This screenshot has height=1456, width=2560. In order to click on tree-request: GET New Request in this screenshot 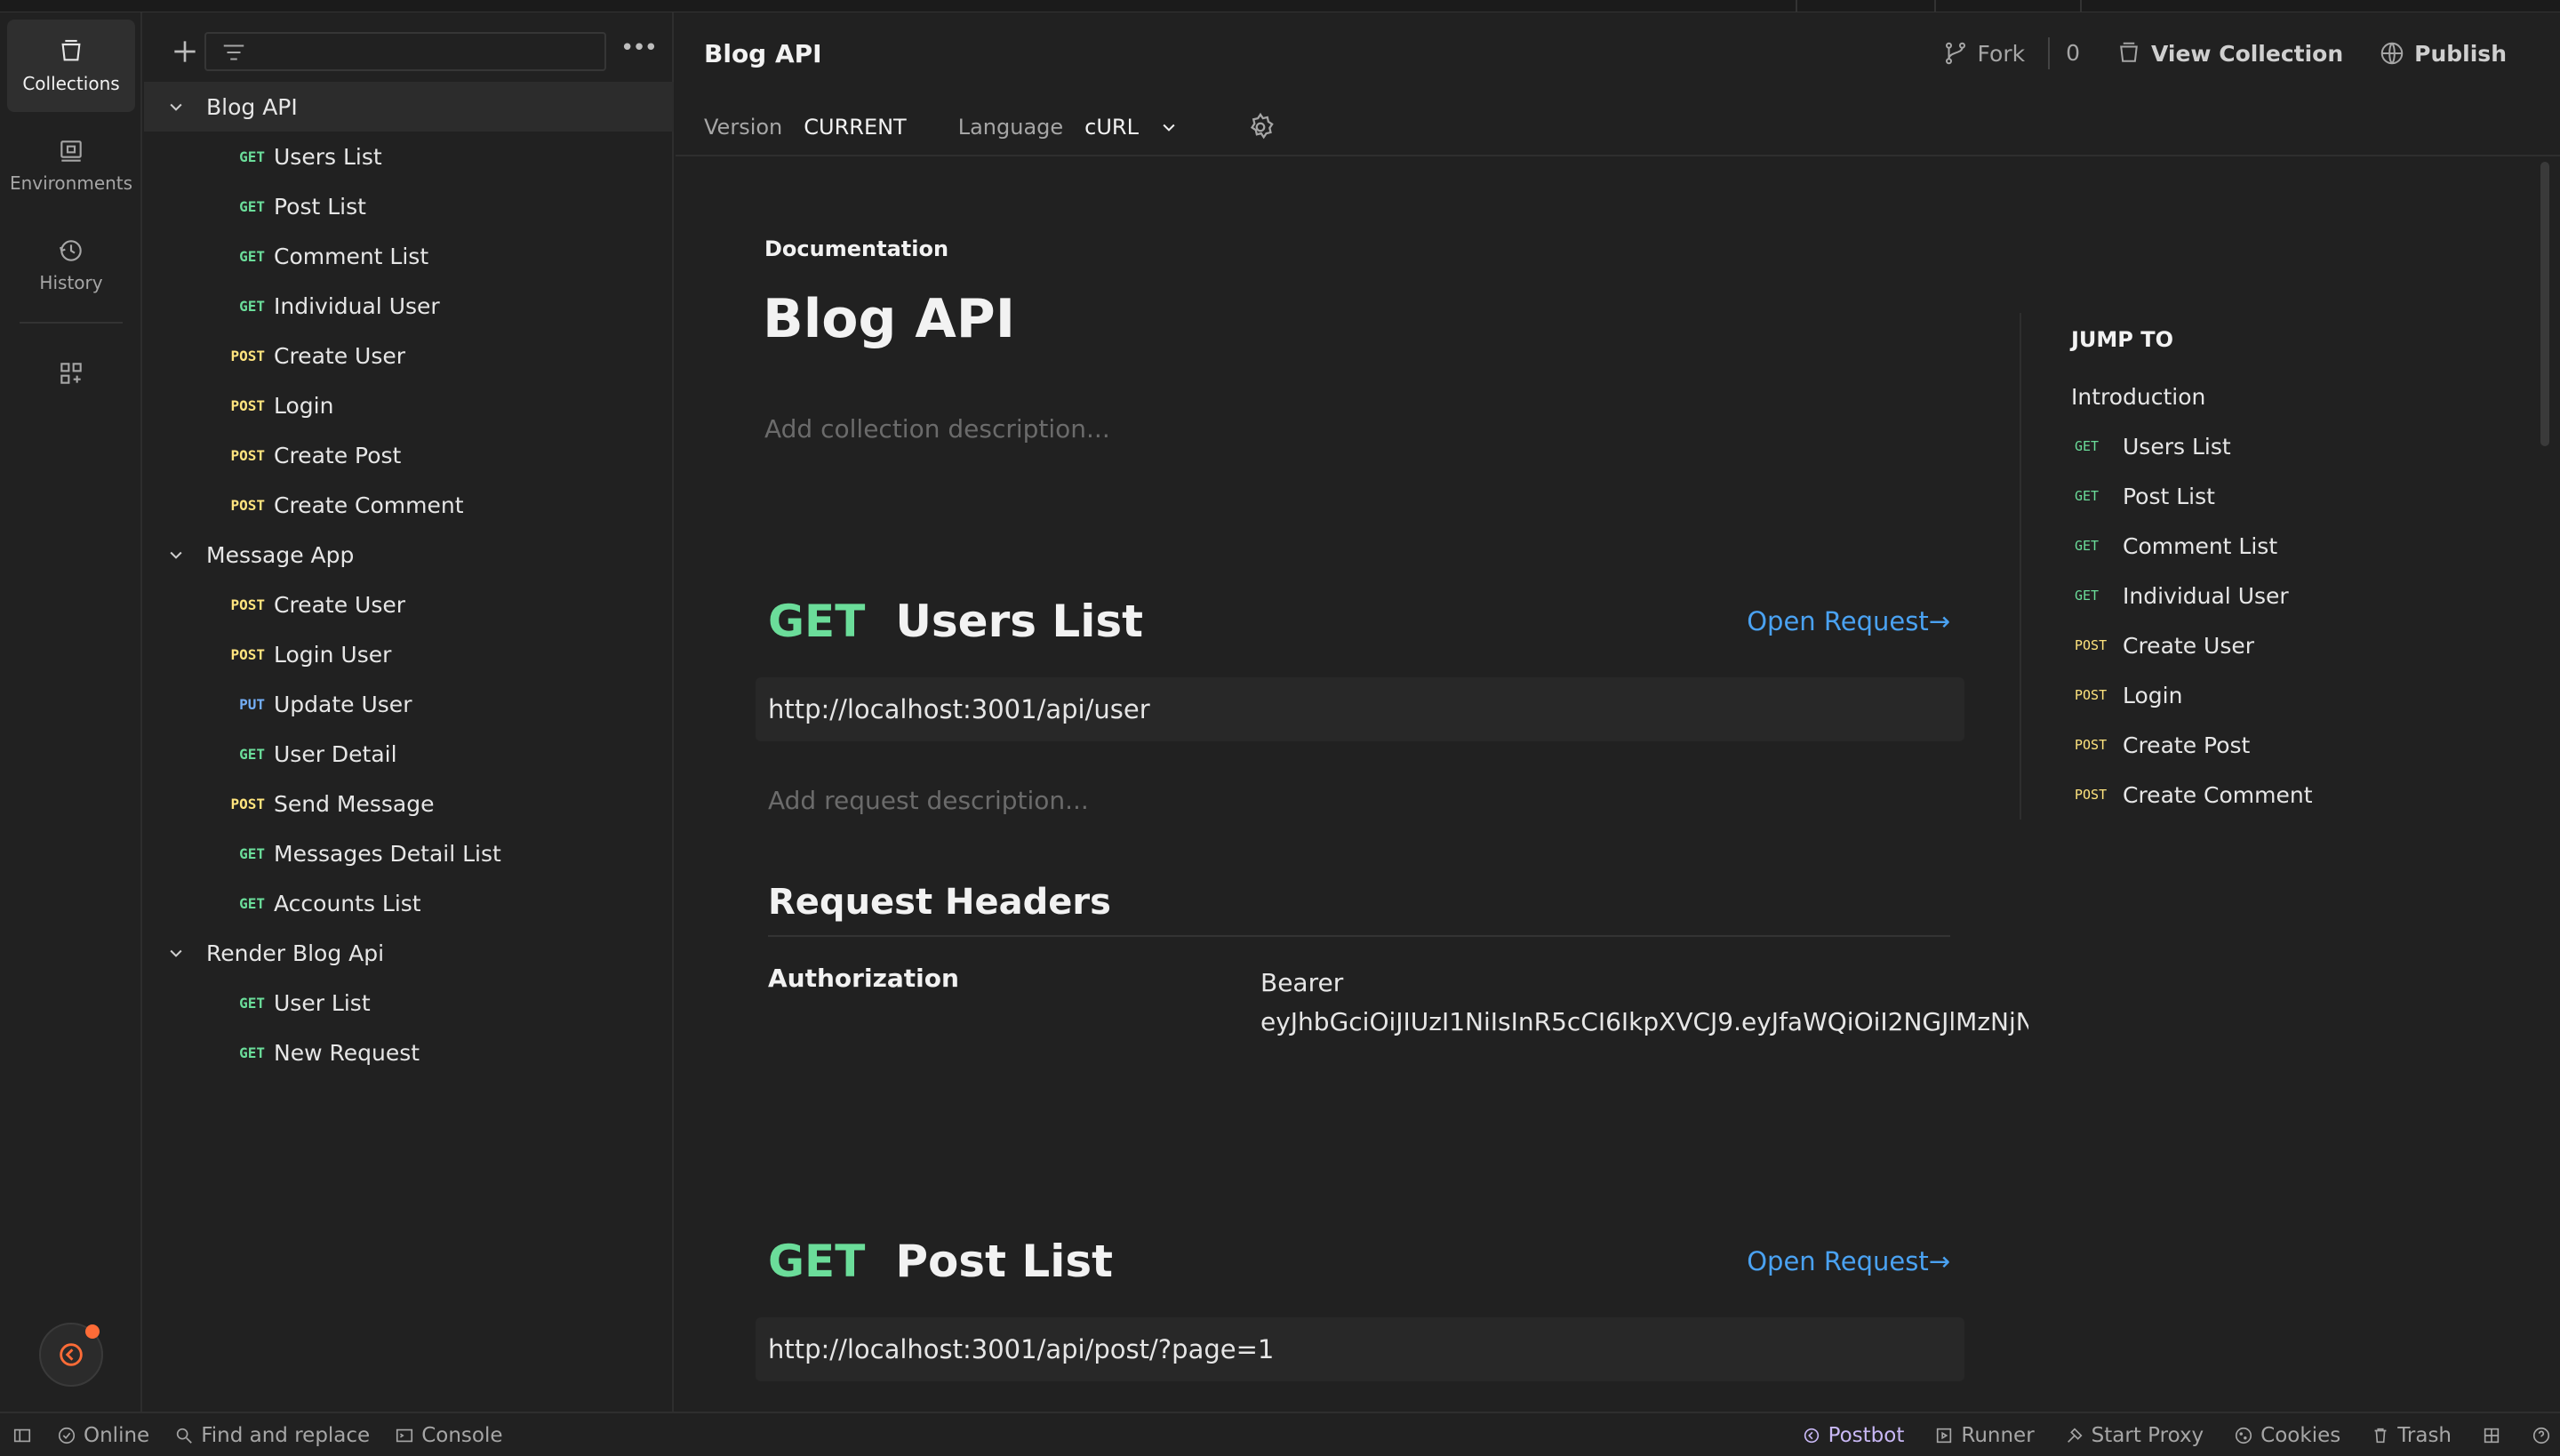, I will do `click(409, 1052)`.